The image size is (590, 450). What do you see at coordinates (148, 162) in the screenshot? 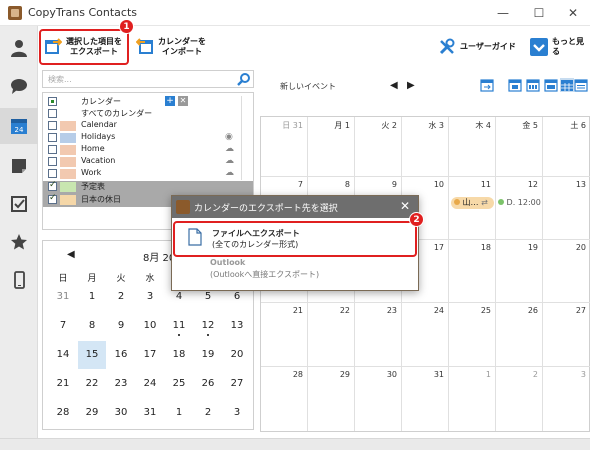
I see `list-item: Vacation ☁` at bounding box center [148, 162].